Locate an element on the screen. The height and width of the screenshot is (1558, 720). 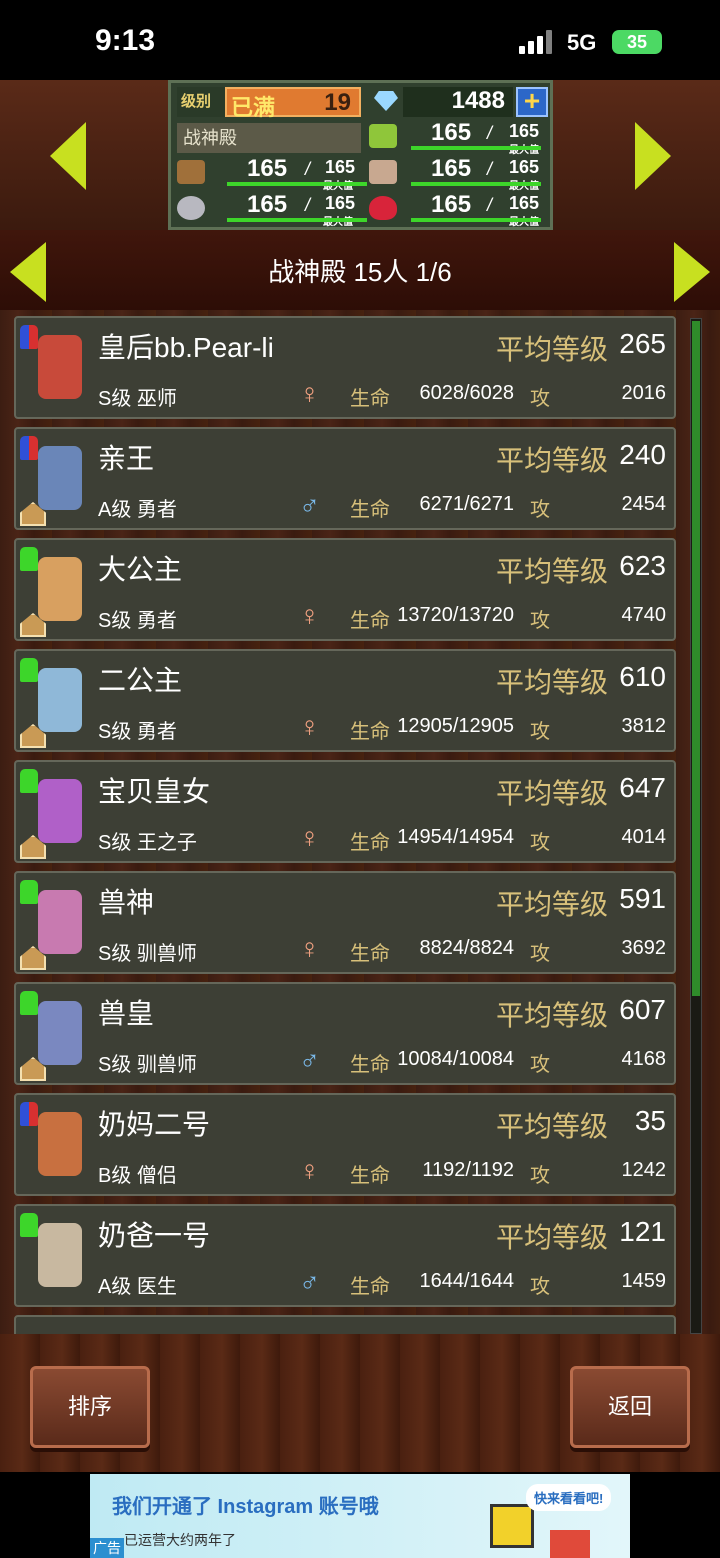
hero-name: 奶爸一号 is located at coordinates (154, 1235).